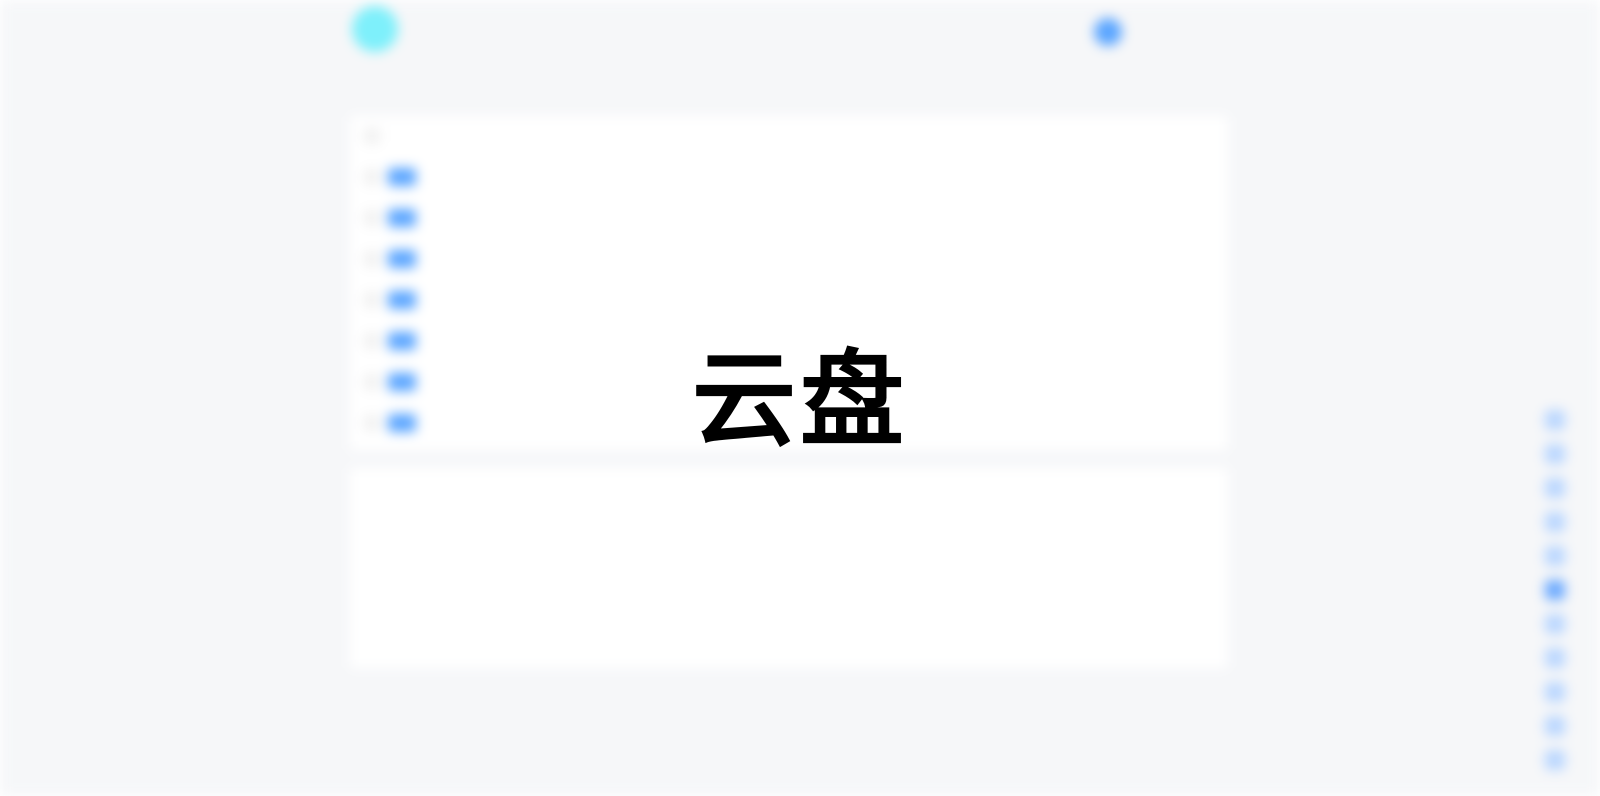  What do you see at coordinates (372, 136) in the screenshot?
I see `select-all-checkbox` at bounding box center [372, 136].